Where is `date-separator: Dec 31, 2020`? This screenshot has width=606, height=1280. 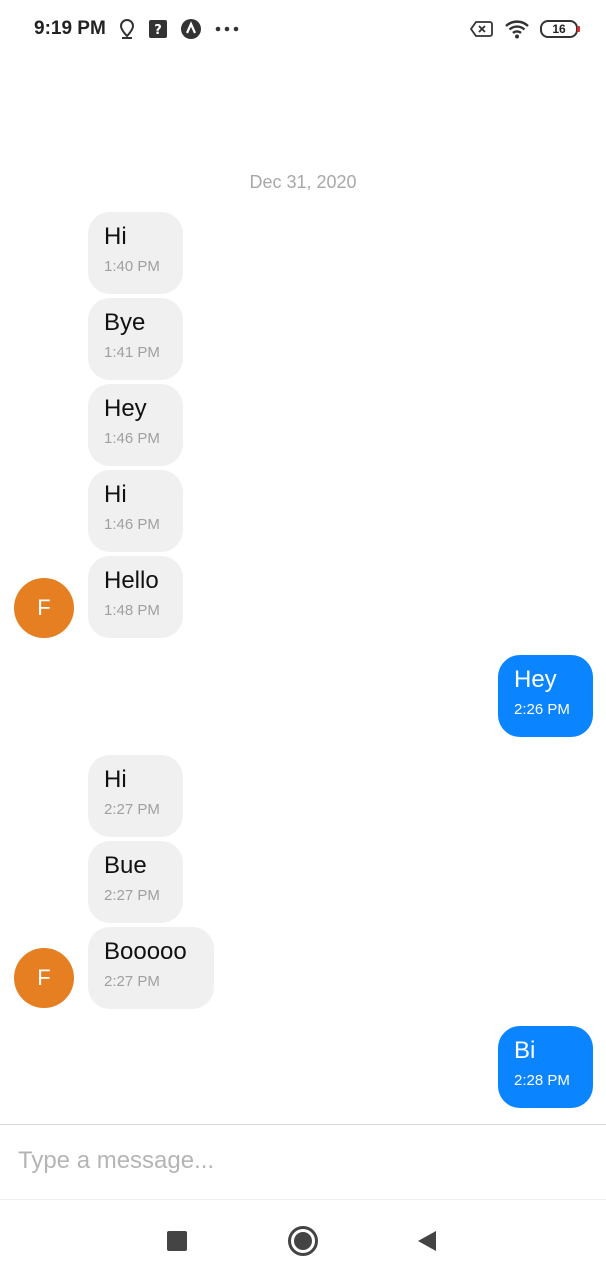 date-separator: Dec 31, 2020 is located at coordinates (303, 182).